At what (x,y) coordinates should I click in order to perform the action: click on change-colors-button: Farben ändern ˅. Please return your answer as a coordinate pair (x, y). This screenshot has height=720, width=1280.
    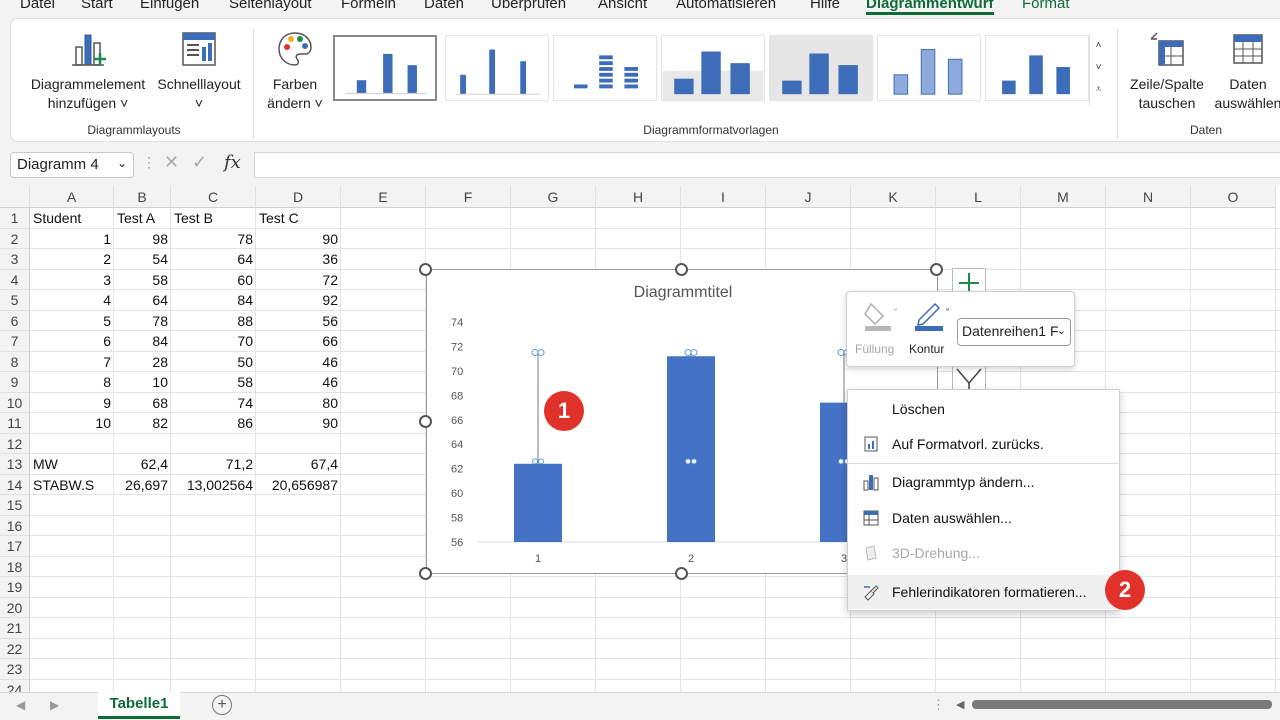
    Looking at the image, I should click on (295, 71).